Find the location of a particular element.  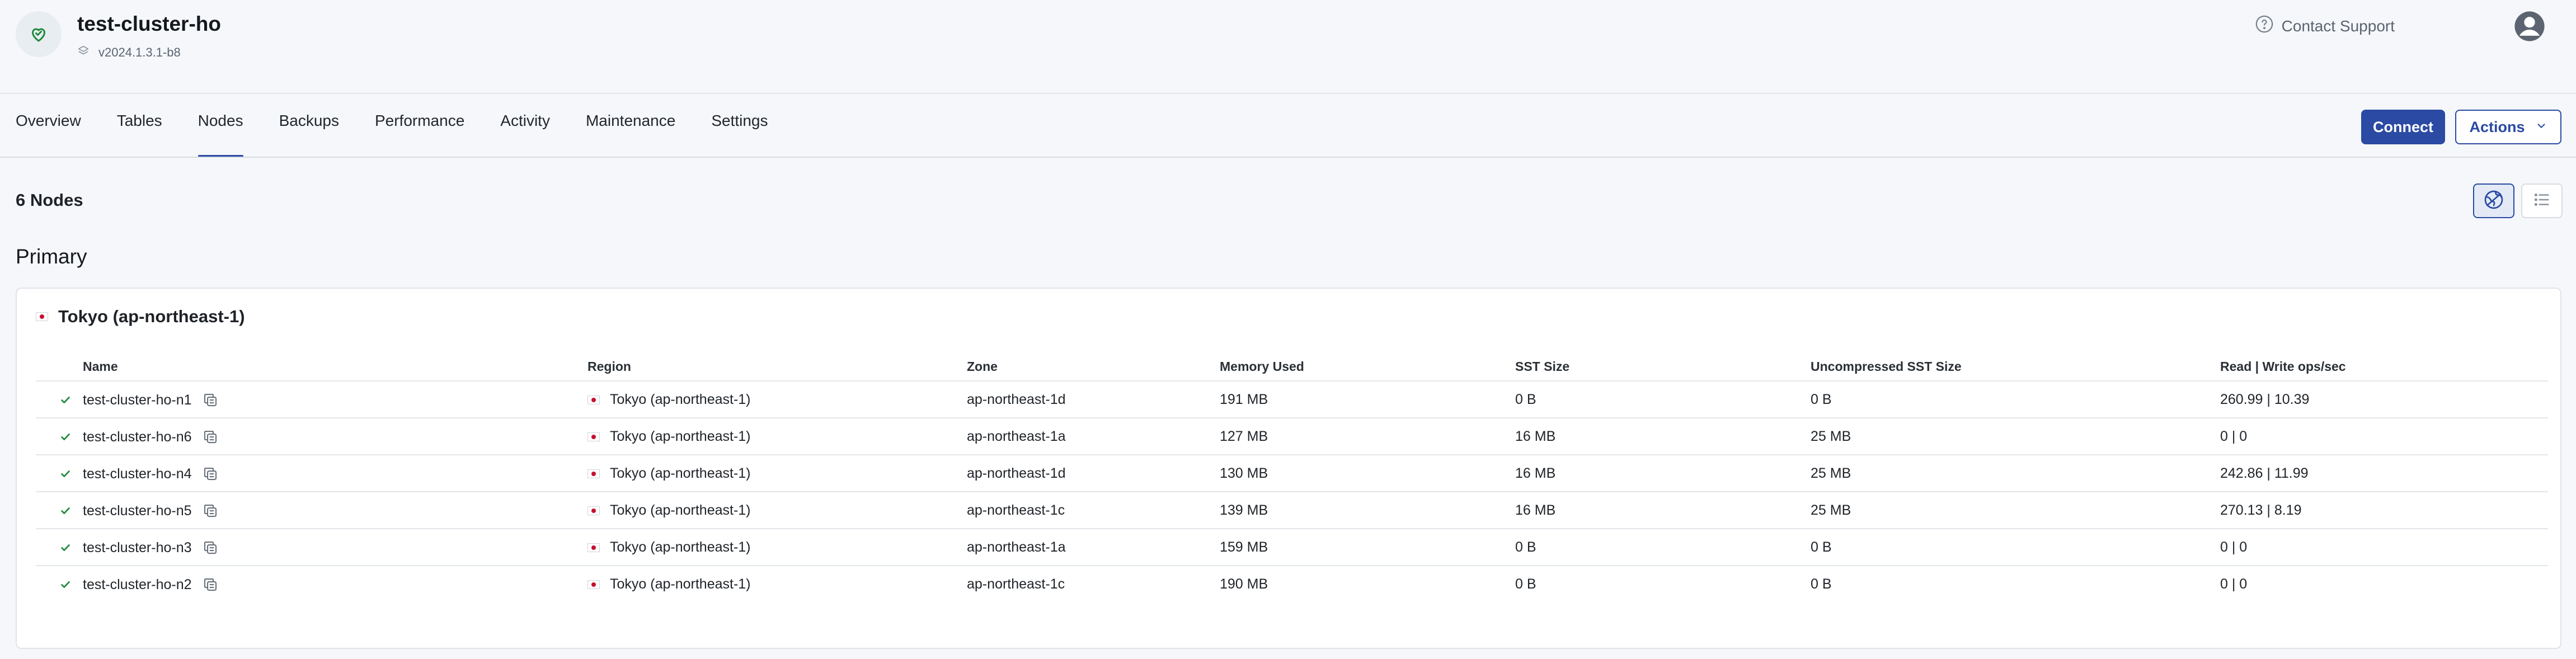

tabs-divider is located at coordinates (1288, 157).